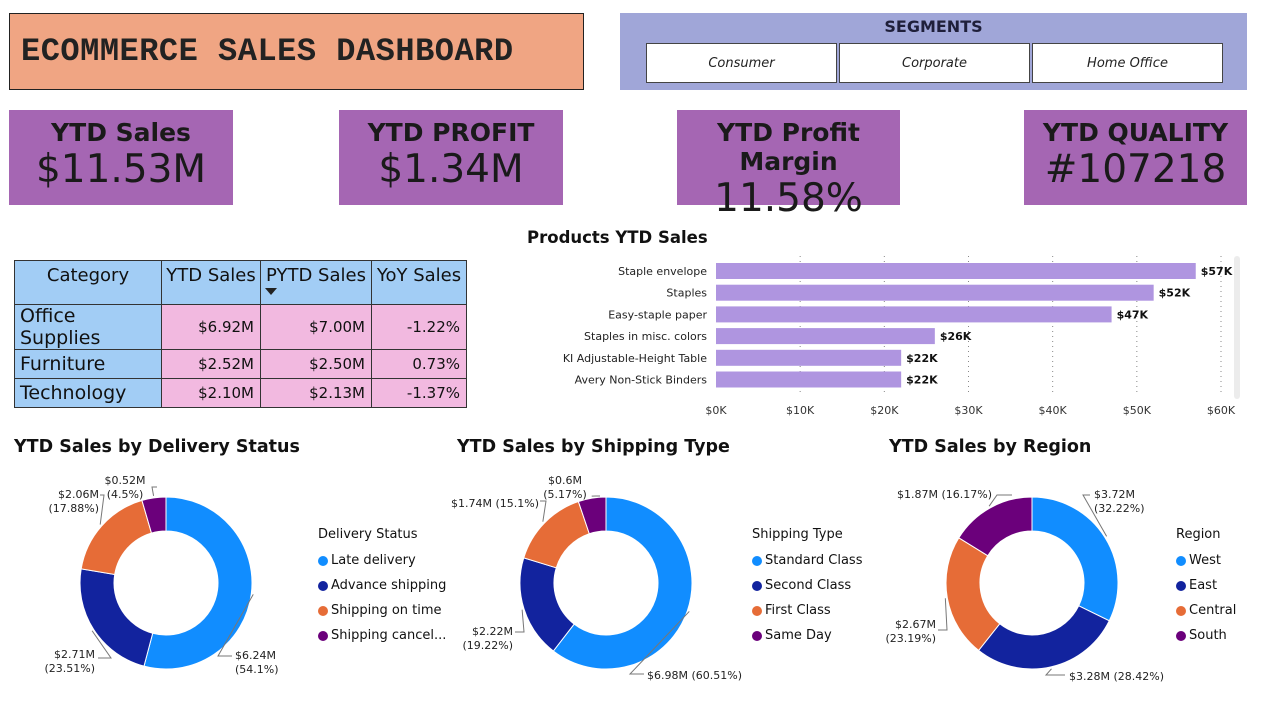 Image resolution: width=1262 pixels, height=720 pixels. I want to click on table-row: Technology $2.10M $2.13M -1.37%, so click(240, 393).